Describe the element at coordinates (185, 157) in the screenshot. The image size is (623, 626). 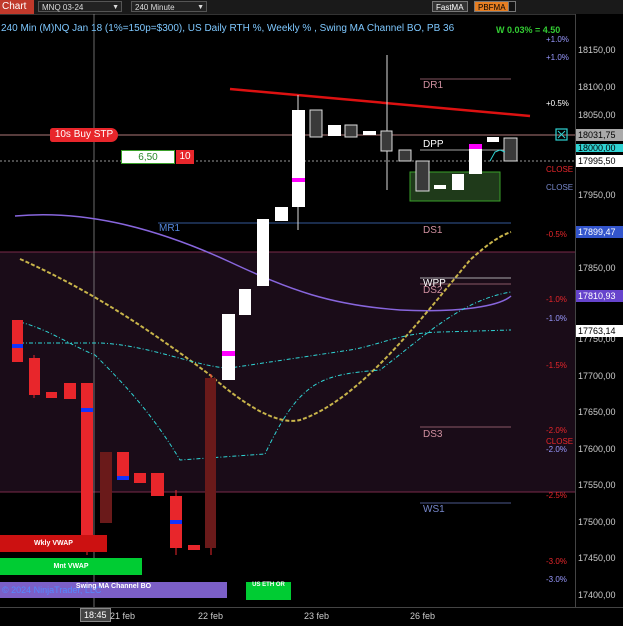
I see `order-count-badge: 10` at that location.